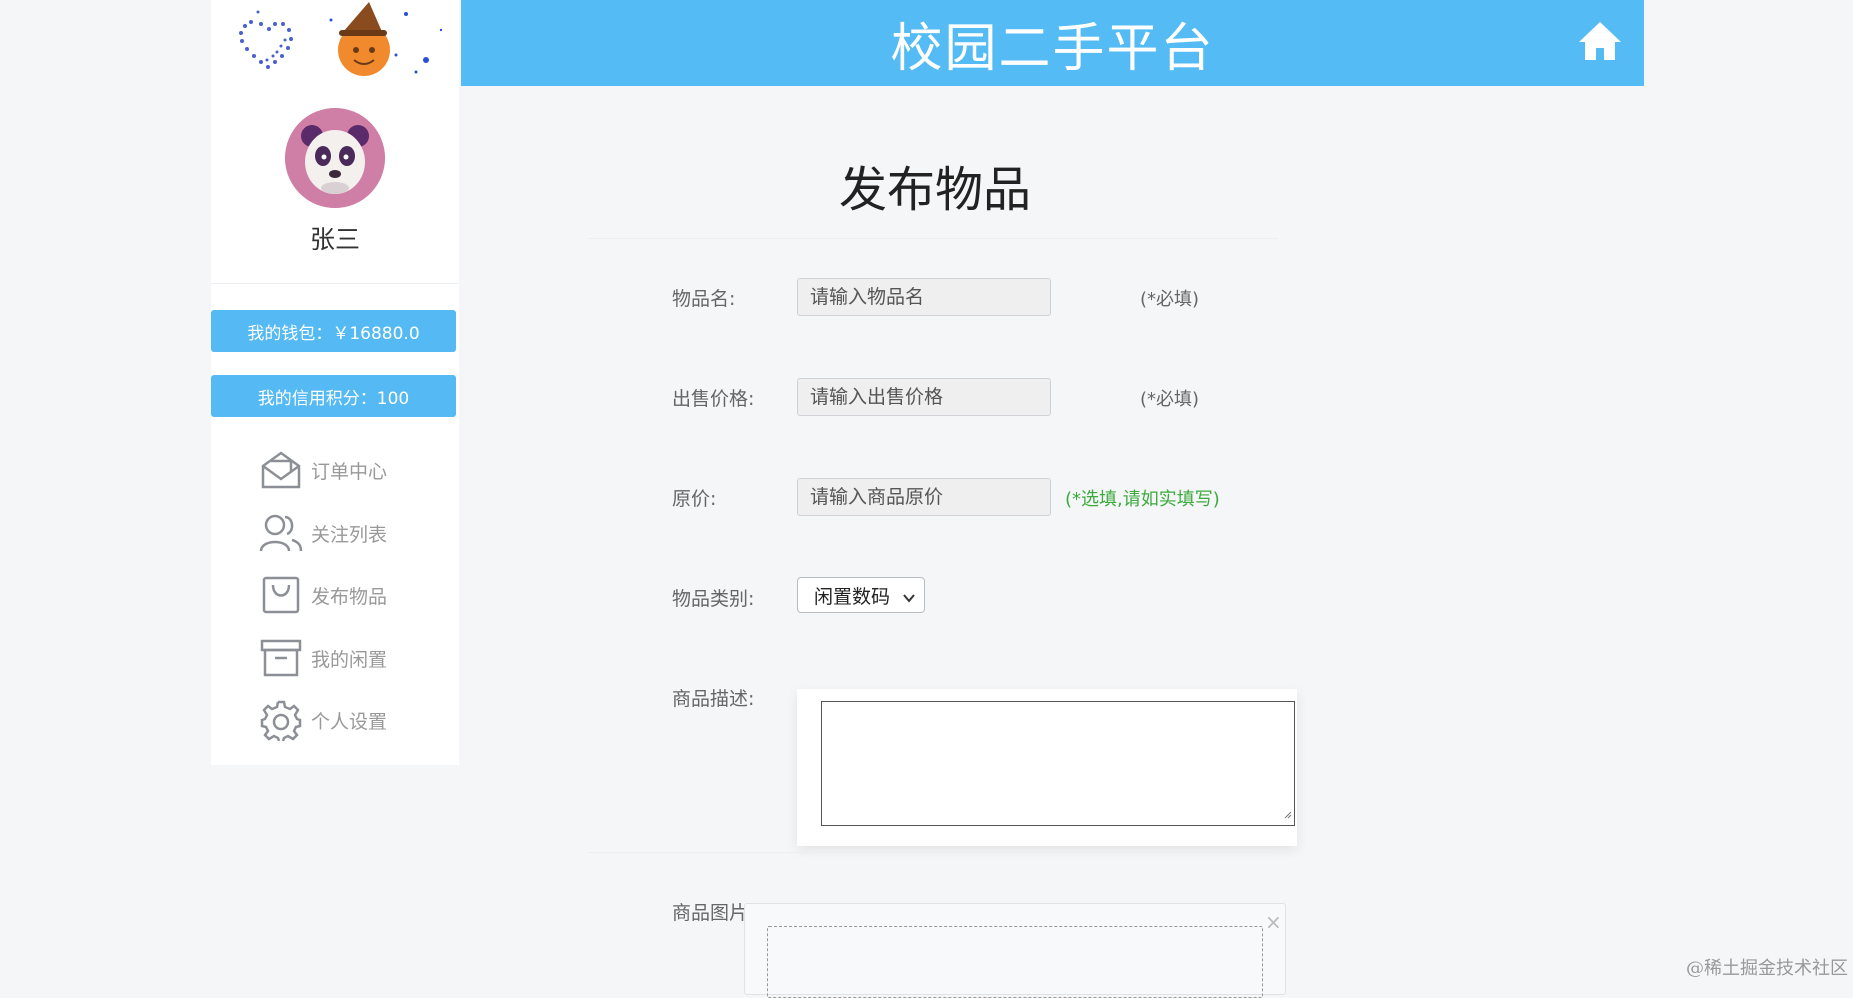 This screenshot has width=1853, height=998. I want to click on site-title: 校园二手平台, so click(1052, 48).